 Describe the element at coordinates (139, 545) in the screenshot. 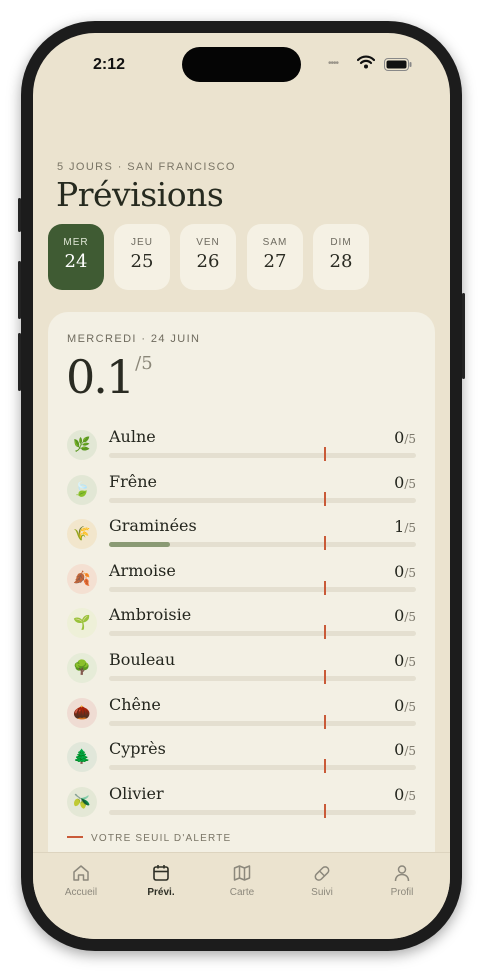

I see `pollen-level-fill` at that location.